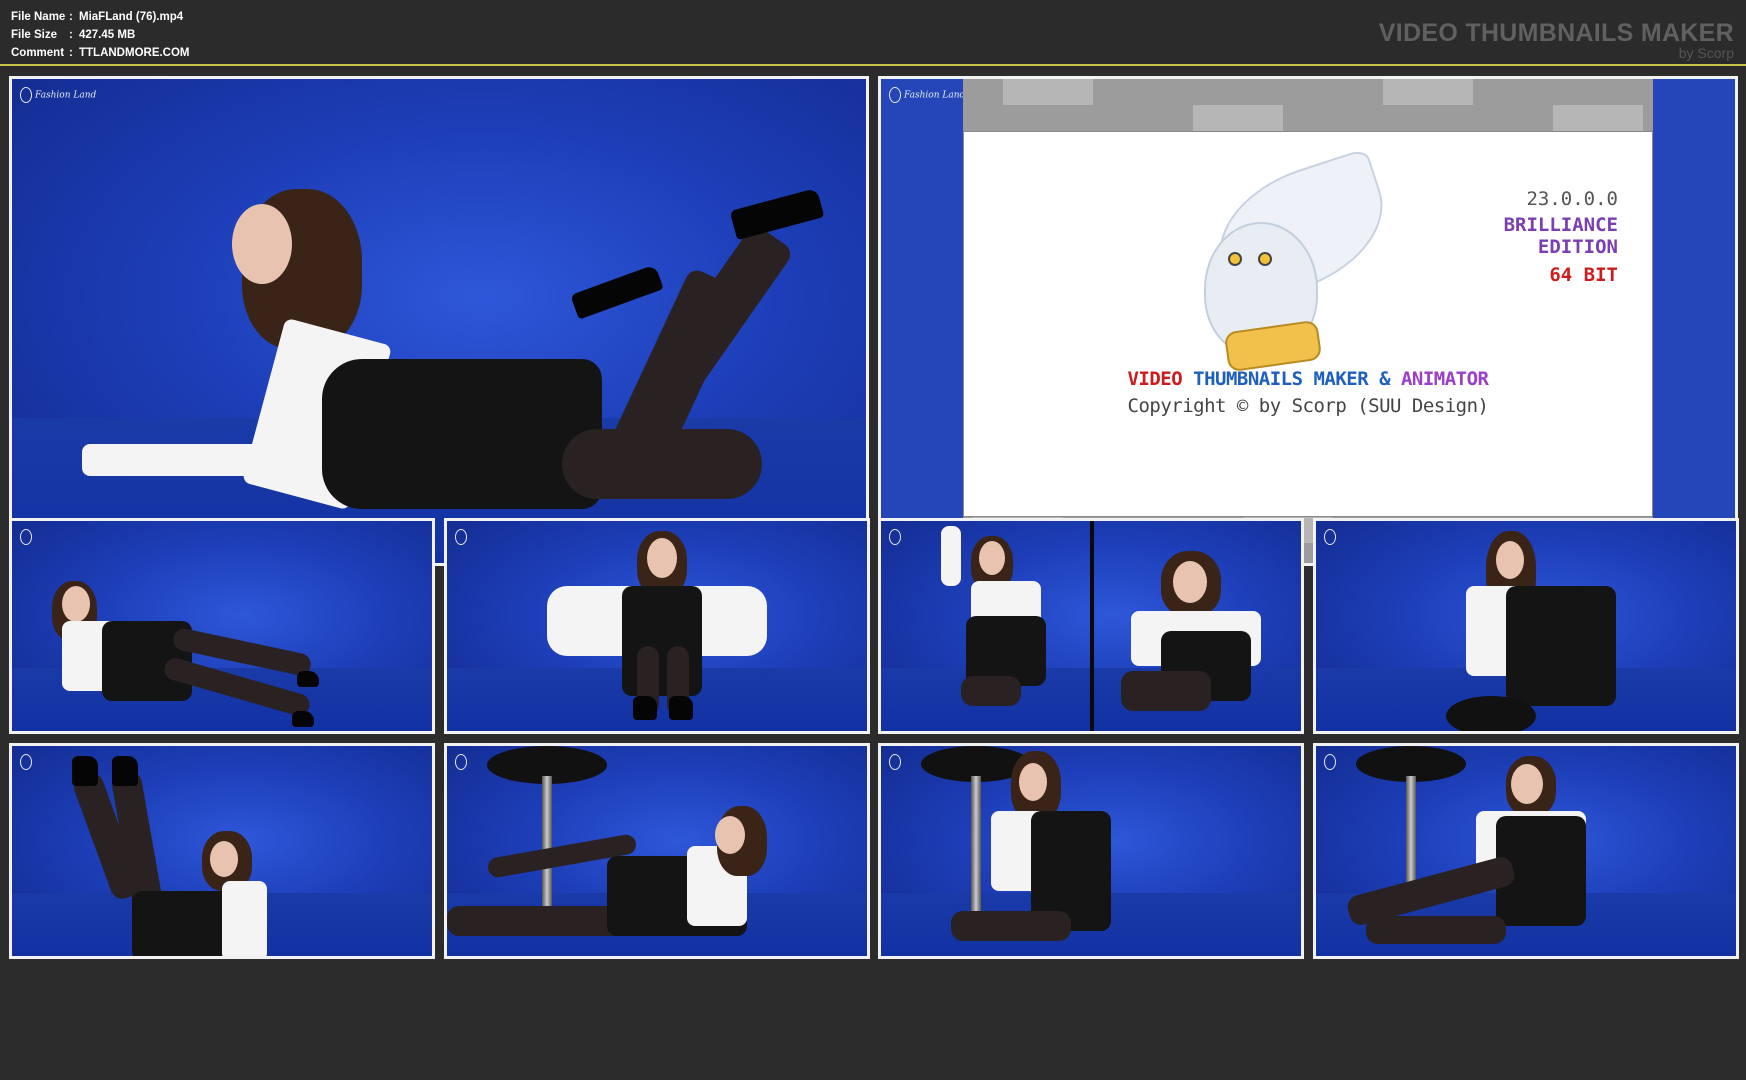 The width and height of the screenshot is (1746, 1080). I want to click on edition-line1: BRILLIANCE, so click(1560, 225).